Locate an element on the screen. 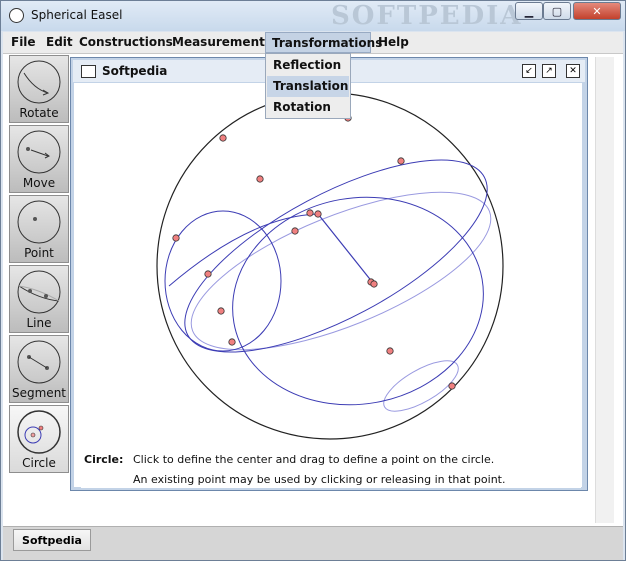 The image size is (626, 561). tool-point: Point is located at coordinates (39, 229).